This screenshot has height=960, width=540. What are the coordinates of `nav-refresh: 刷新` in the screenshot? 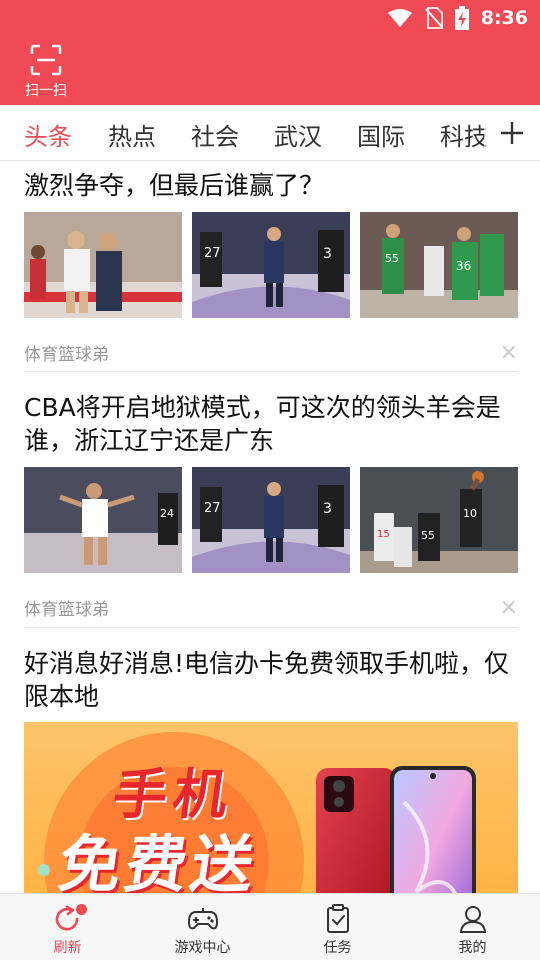 It's located at (67, 927).